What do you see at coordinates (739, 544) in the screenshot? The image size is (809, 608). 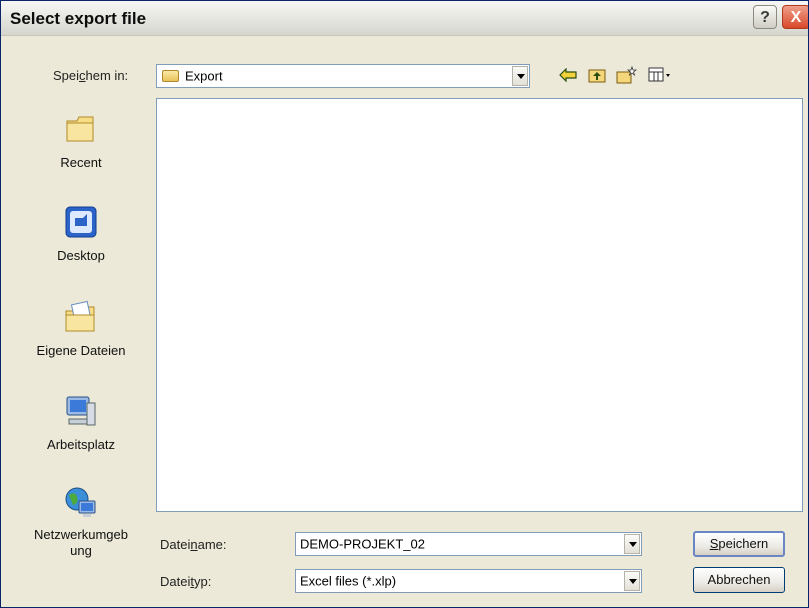 I see `save-button: Speichern` at bounding box center [739, 544].